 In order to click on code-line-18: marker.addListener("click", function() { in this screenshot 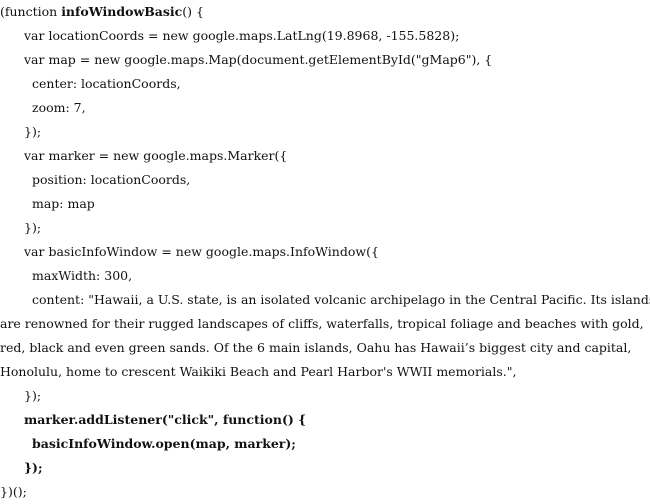, I will do `click(165, 419)`.